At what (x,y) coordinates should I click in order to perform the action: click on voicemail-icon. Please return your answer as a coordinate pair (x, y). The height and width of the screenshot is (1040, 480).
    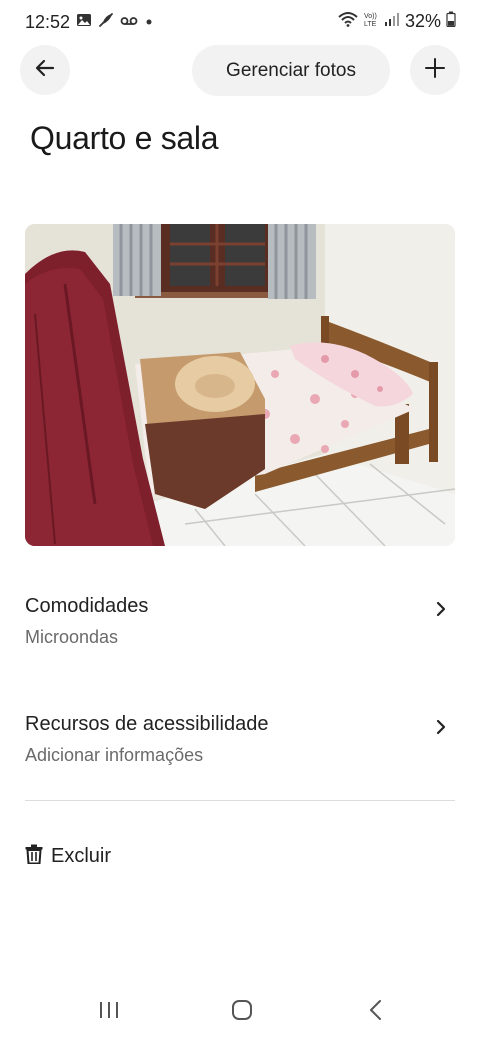
    Looking at the image, I should click on (129, 23).